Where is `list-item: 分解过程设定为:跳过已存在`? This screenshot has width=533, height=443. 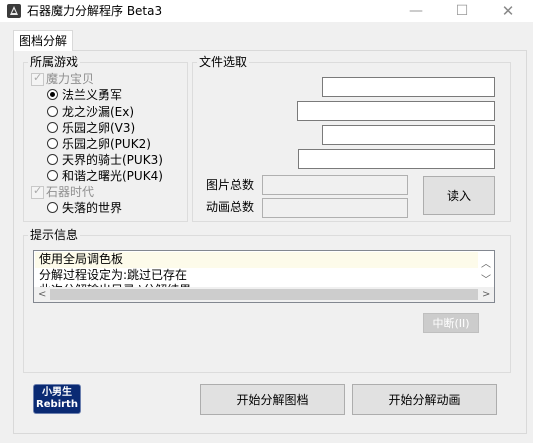
list-item: 分解过程设定为:跳过已存在 is located at coordinates (113, 275).